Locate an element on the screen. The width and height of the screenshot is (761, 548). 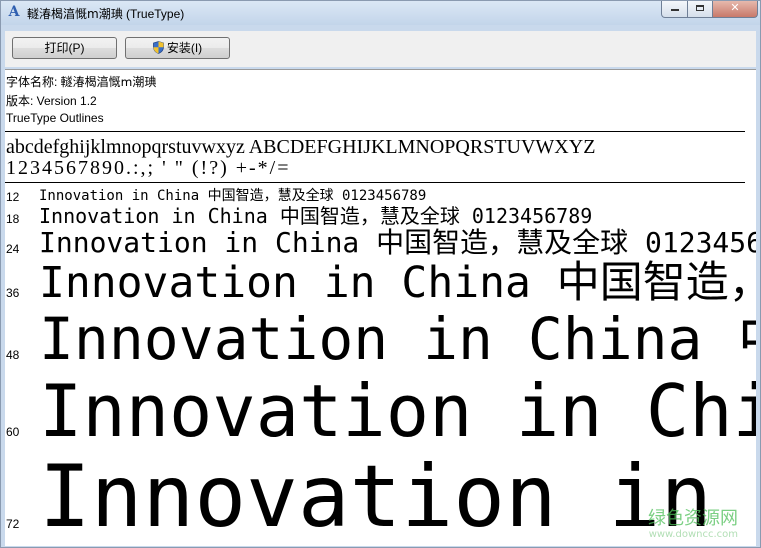
minimize-button is located at coordinates (674, 9).